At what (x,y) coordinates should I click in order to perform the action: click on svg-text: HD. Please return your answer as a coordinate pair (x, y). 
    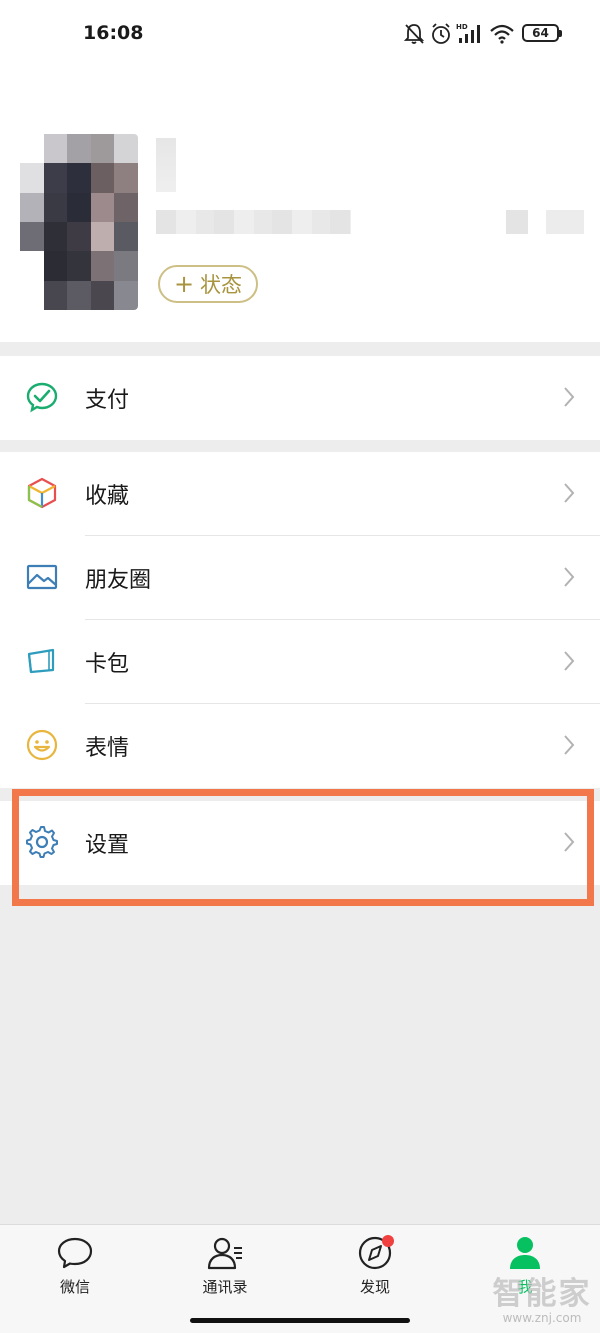
    Looking at the image, I should click on (462, 27).